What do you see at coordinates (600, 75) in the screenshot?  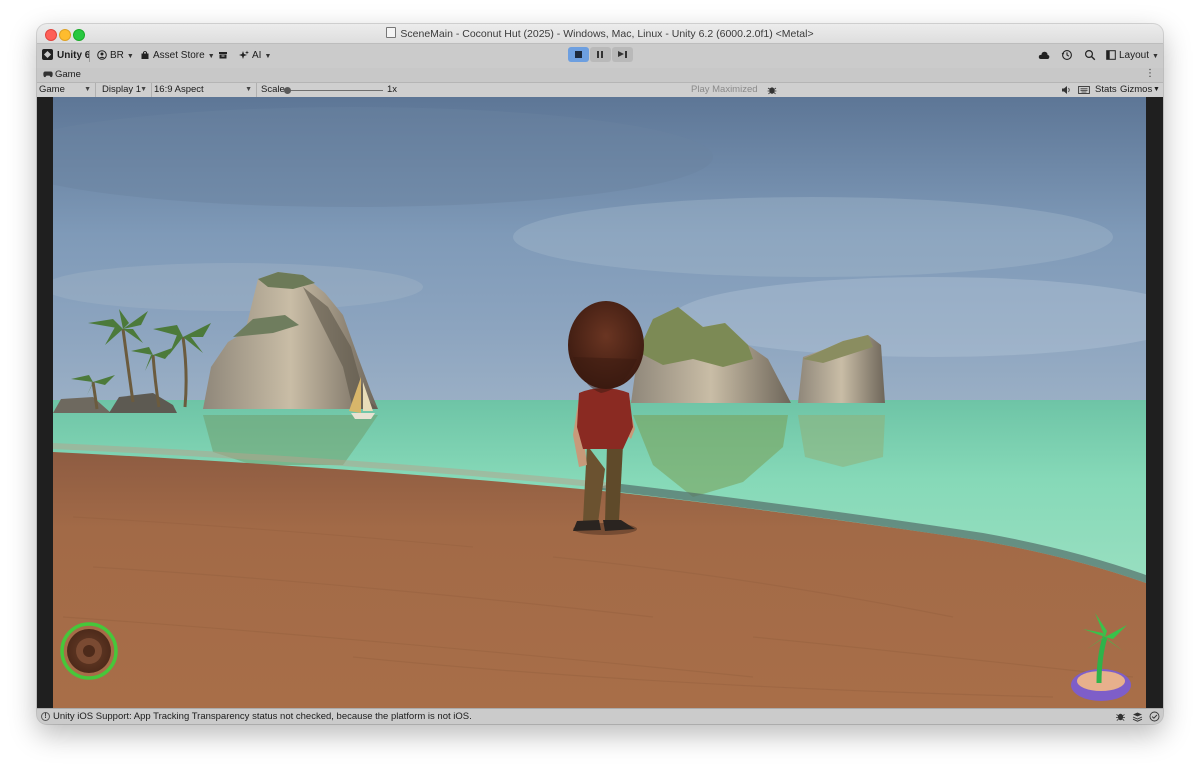 I see `panel-tab-strip: Game ⋮` at bounding box center [600, 75].